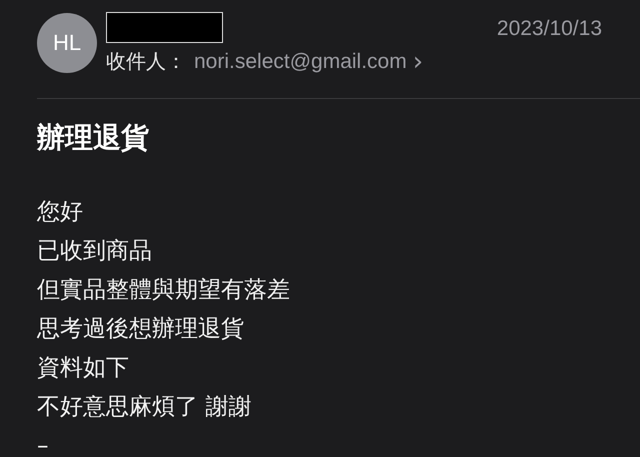 Image resolution: width=640 pixels, height=457 pixels. What do you see at coordinates (549, 29) in the screenshot?
I see `mail-date: 2023/10/13` at bounding box center [549, 29].